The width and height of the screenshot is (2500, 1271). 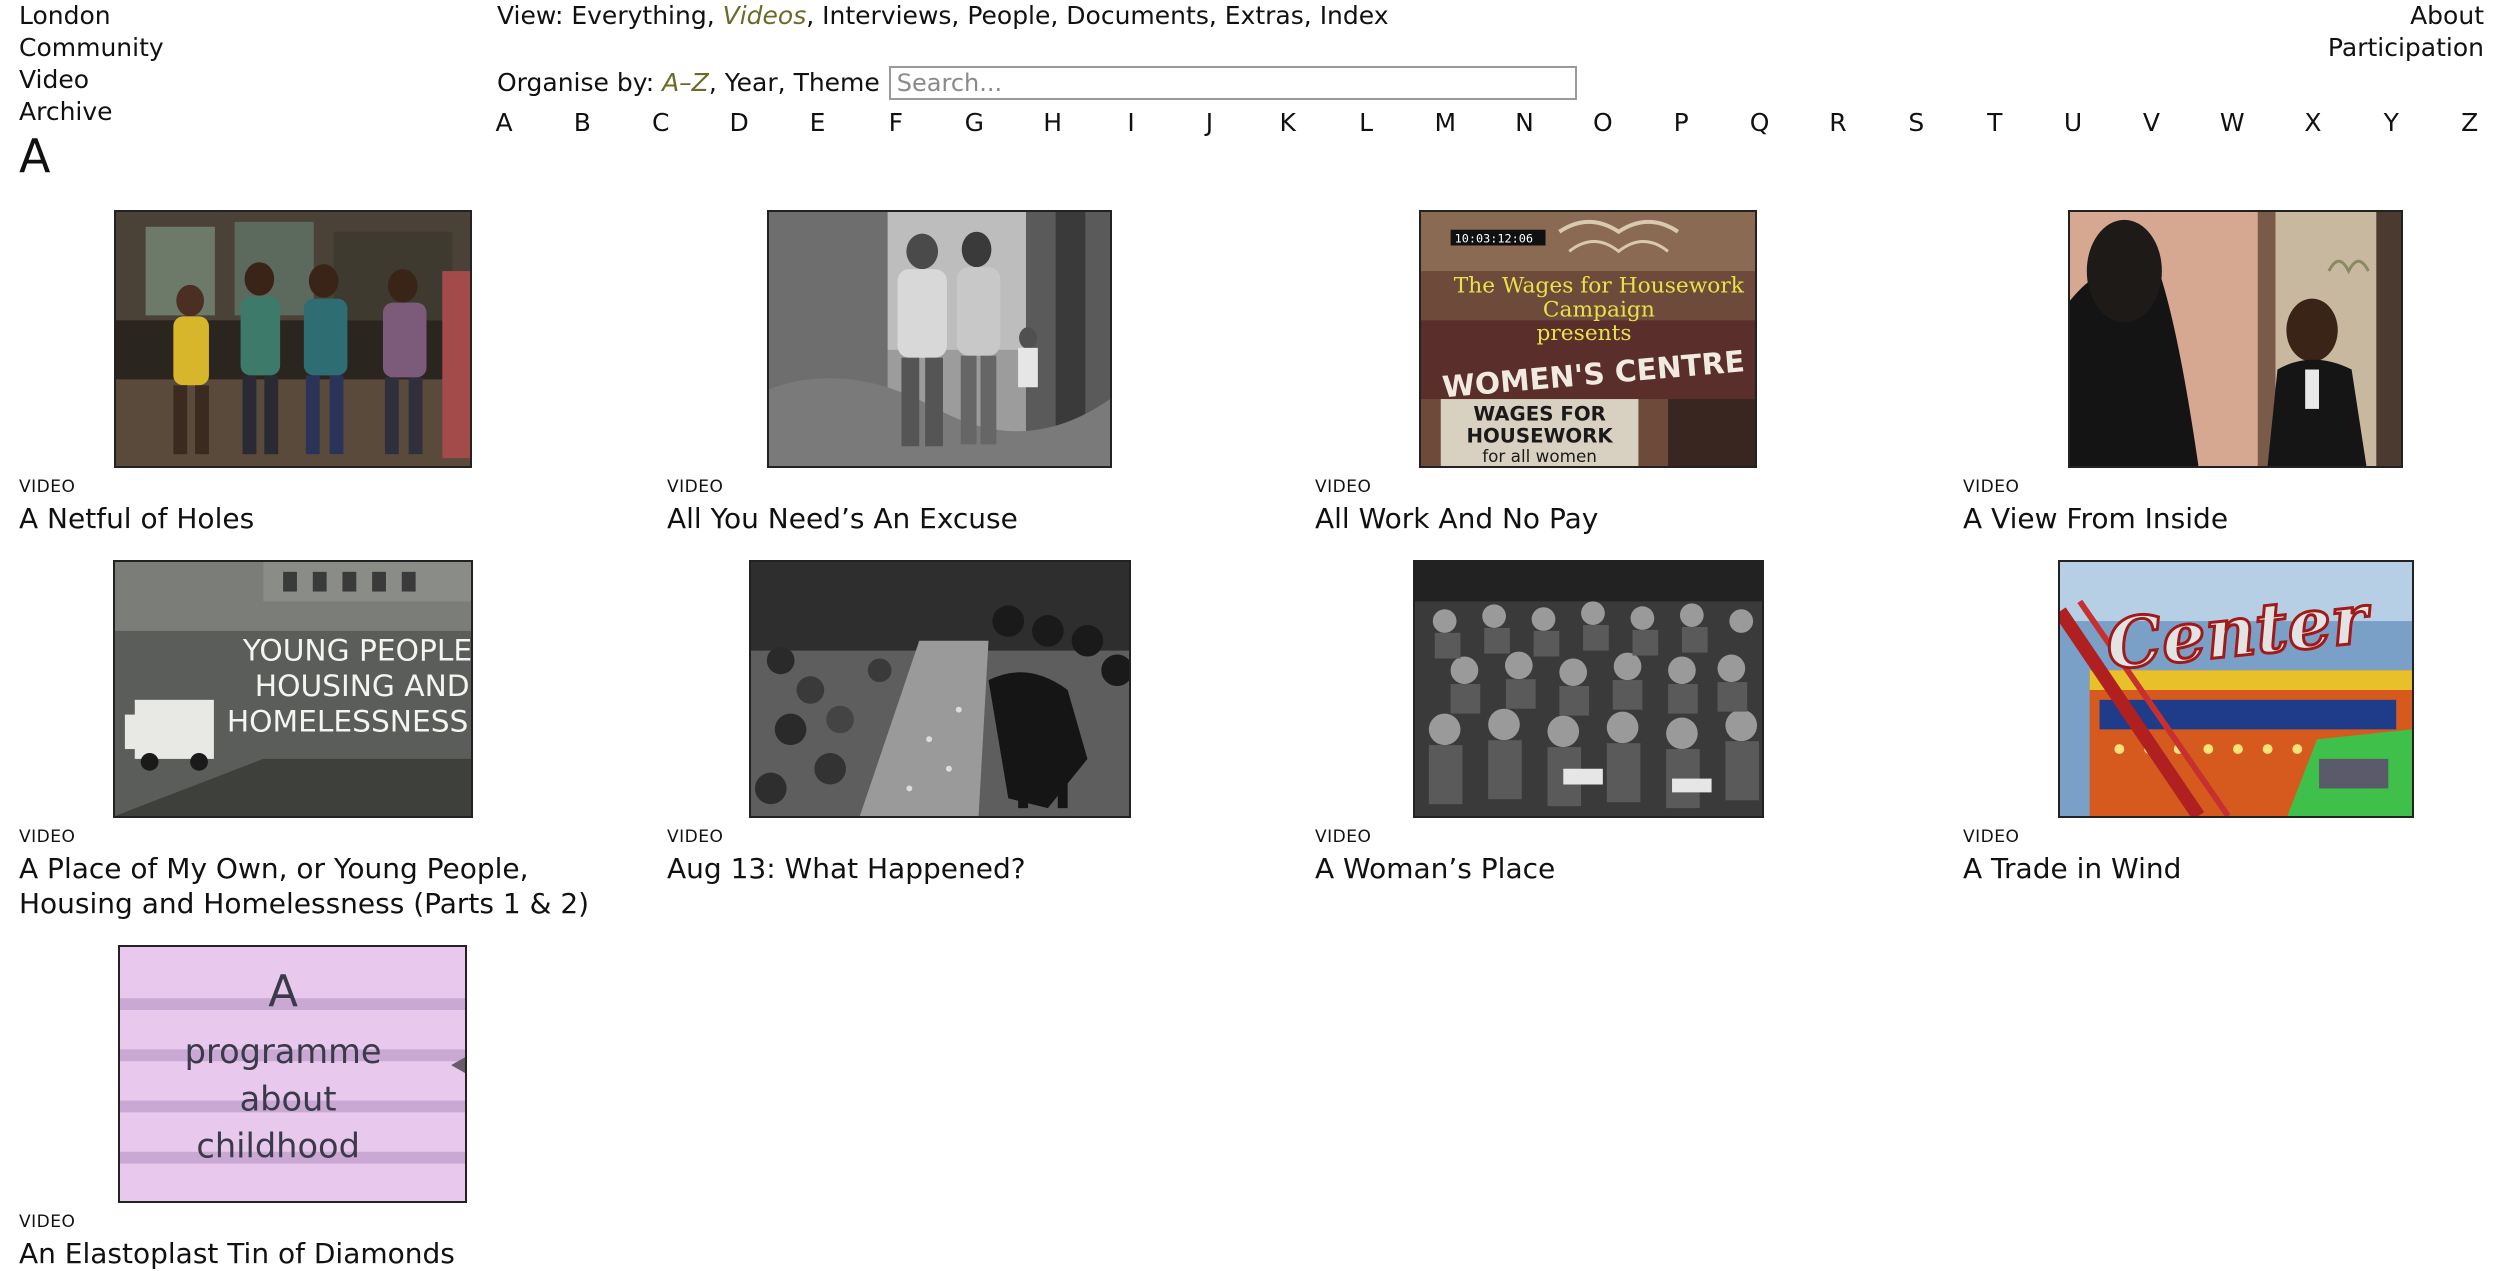 I want to click on organise-option-year: Year, so click(x=751, y=83).